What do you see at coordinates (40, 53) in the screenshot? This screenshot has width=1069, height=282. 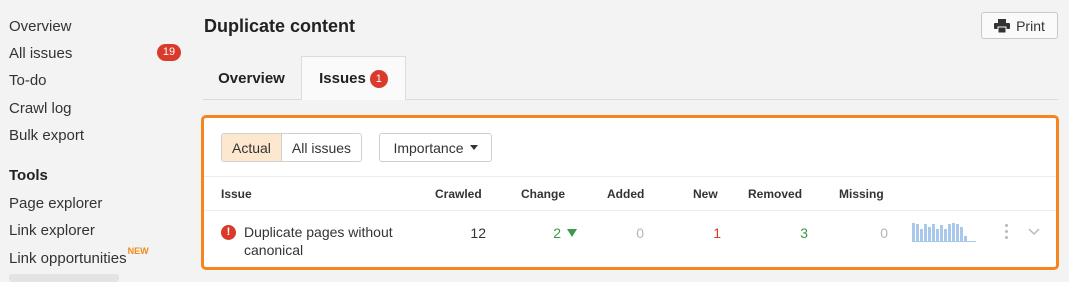 I see `sidebar-item-all-issues: All issues` at bounding box center [40, 53].